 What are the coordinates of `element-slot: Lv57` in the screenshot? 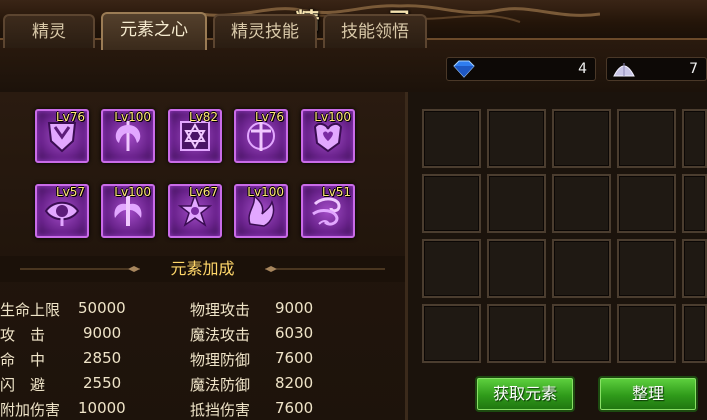 It's located at (62, 211).